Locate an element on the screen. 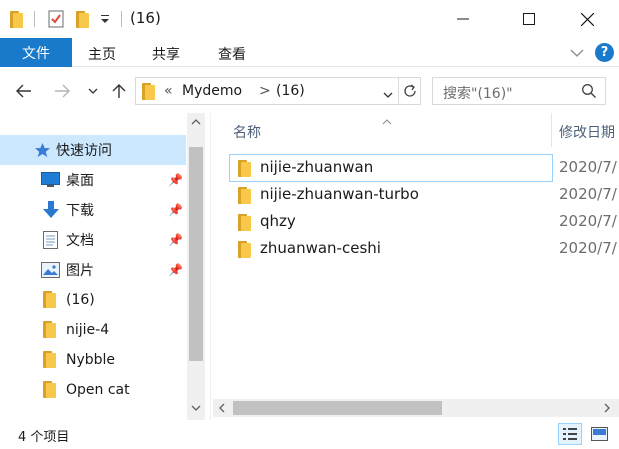  back-arrow-icon is located at coordinates (23, 91).